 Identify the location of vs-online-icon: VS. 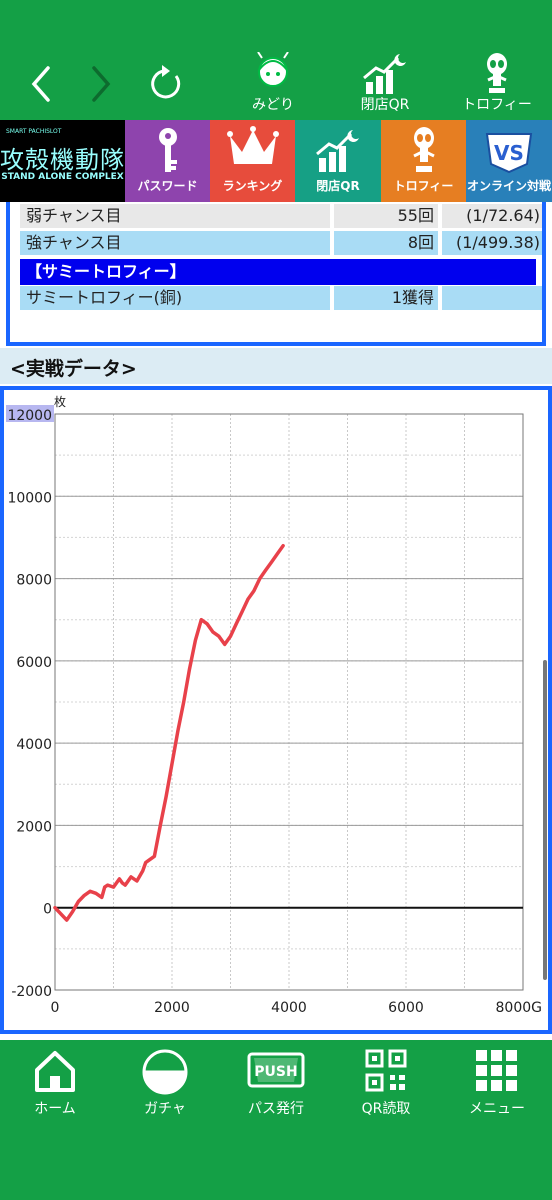
(509, 153).